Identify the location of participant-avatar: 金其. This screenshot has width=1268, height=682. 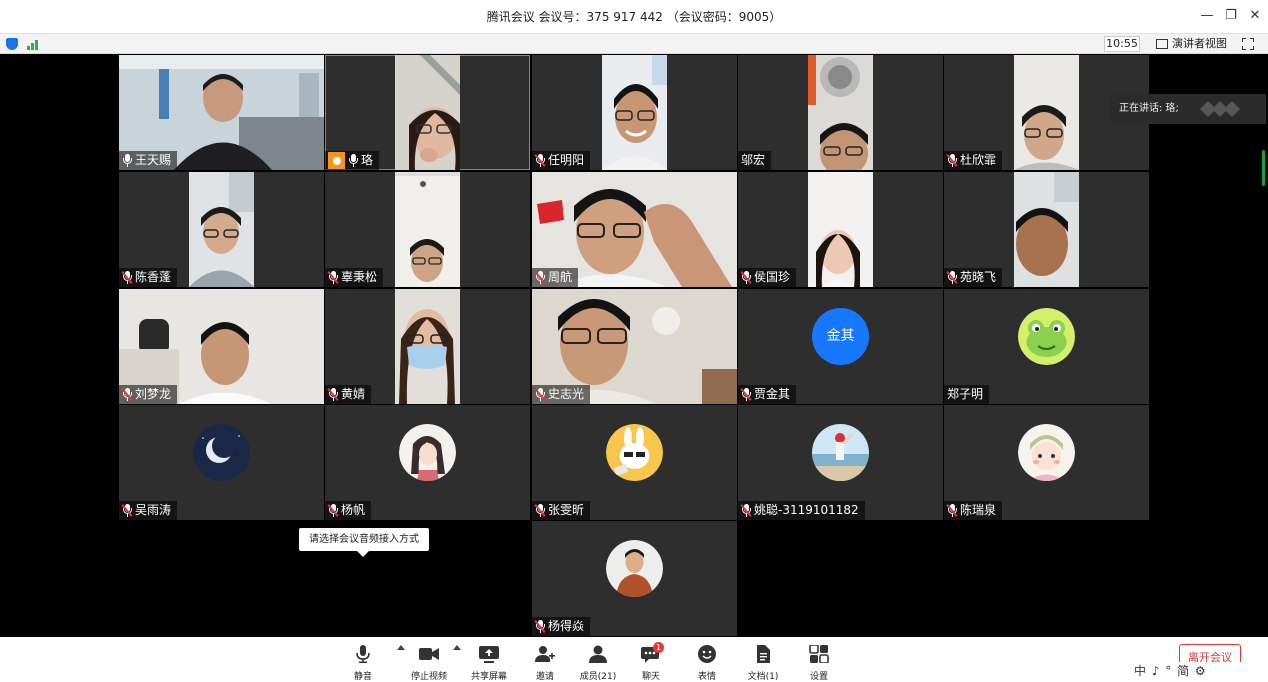
(840, 336).